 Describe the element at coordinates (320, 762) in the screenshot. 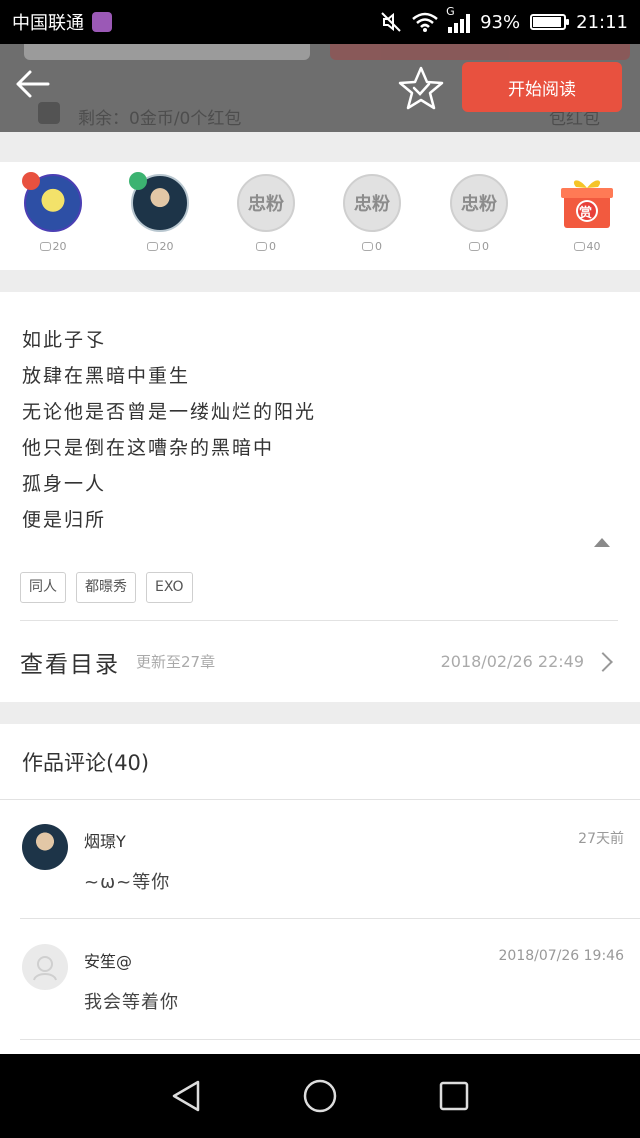

I see `comments-header: 作品评论(40)` at that location.